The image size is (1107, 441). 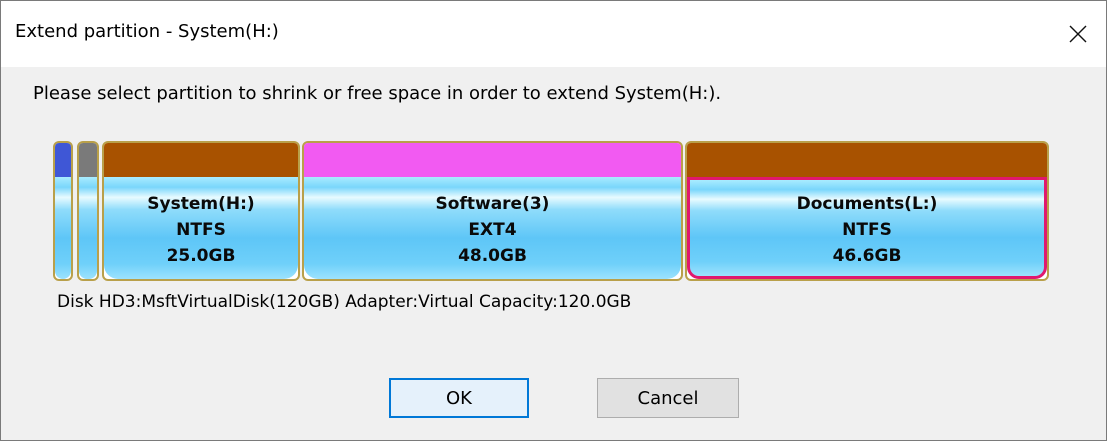 I want to click on ok-button: OK, so click(x=459, y=398).